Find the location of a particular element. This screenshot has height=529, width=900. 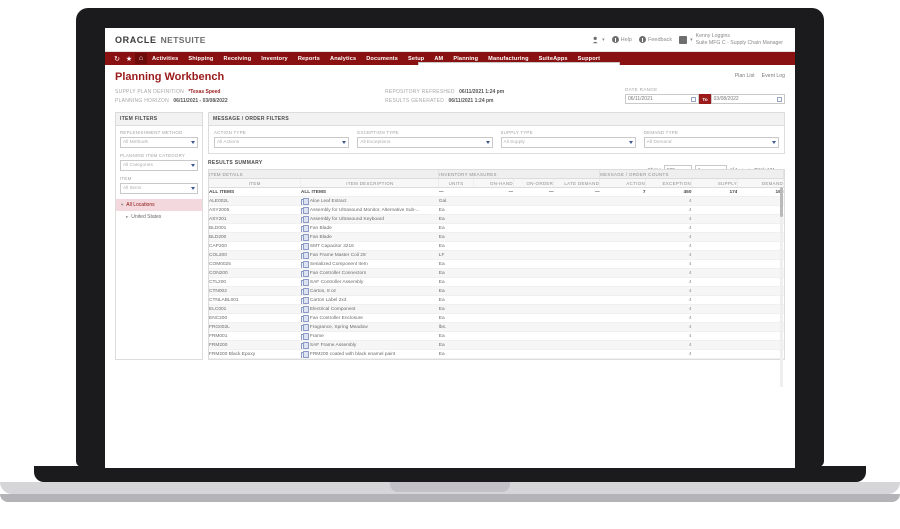

location-tree-item-all-locations: ▾ All Locations is located at coordinates (159, 205).